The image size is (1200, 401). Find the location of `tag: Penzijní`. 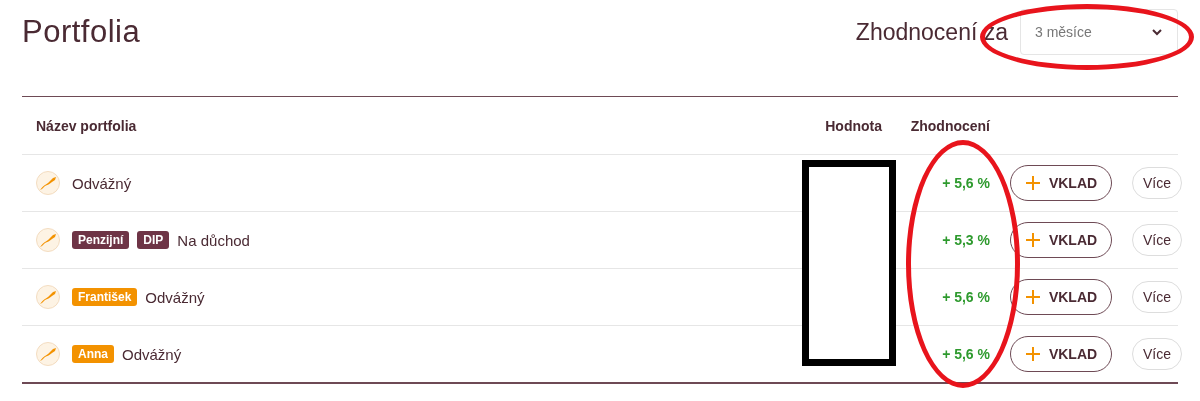

tag: Penzijní is located at coordinates (101, 240).